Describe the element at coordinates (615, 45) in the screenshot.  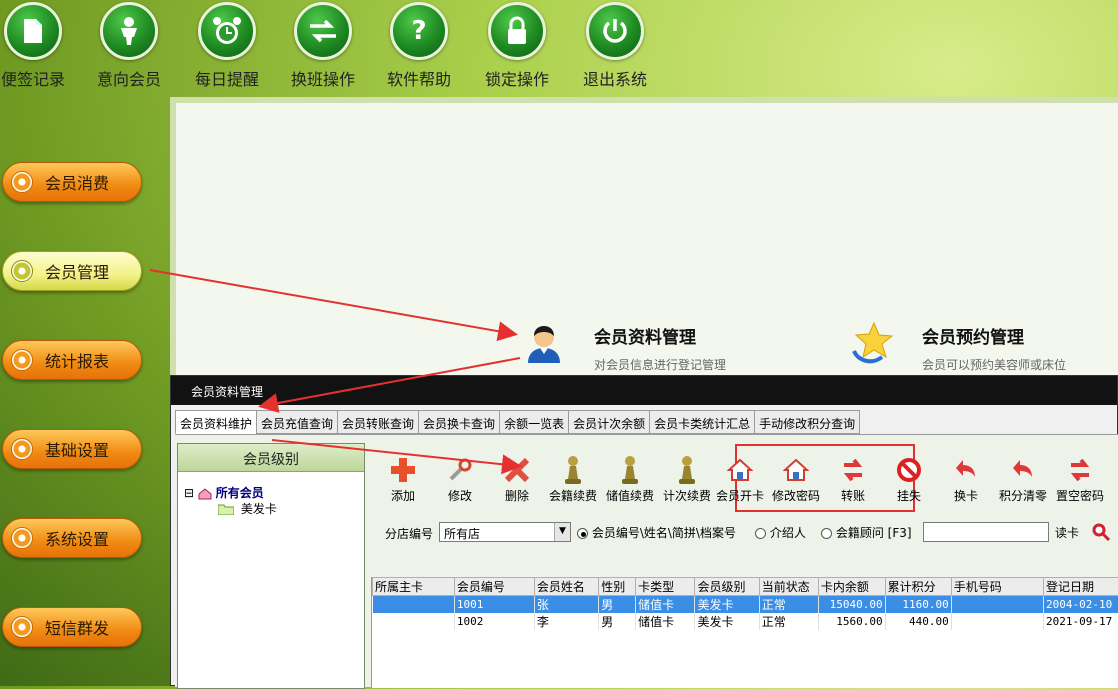
I see `toolbar-exit-button: 退出系统` at that location.